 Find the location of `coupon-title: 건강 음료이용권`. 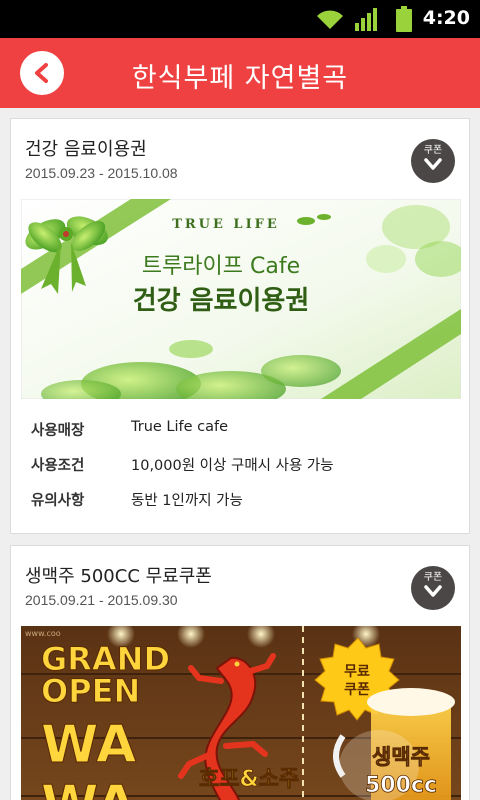

coupon-title: 건강 음료이용권 is located at coordinates (86, 149).